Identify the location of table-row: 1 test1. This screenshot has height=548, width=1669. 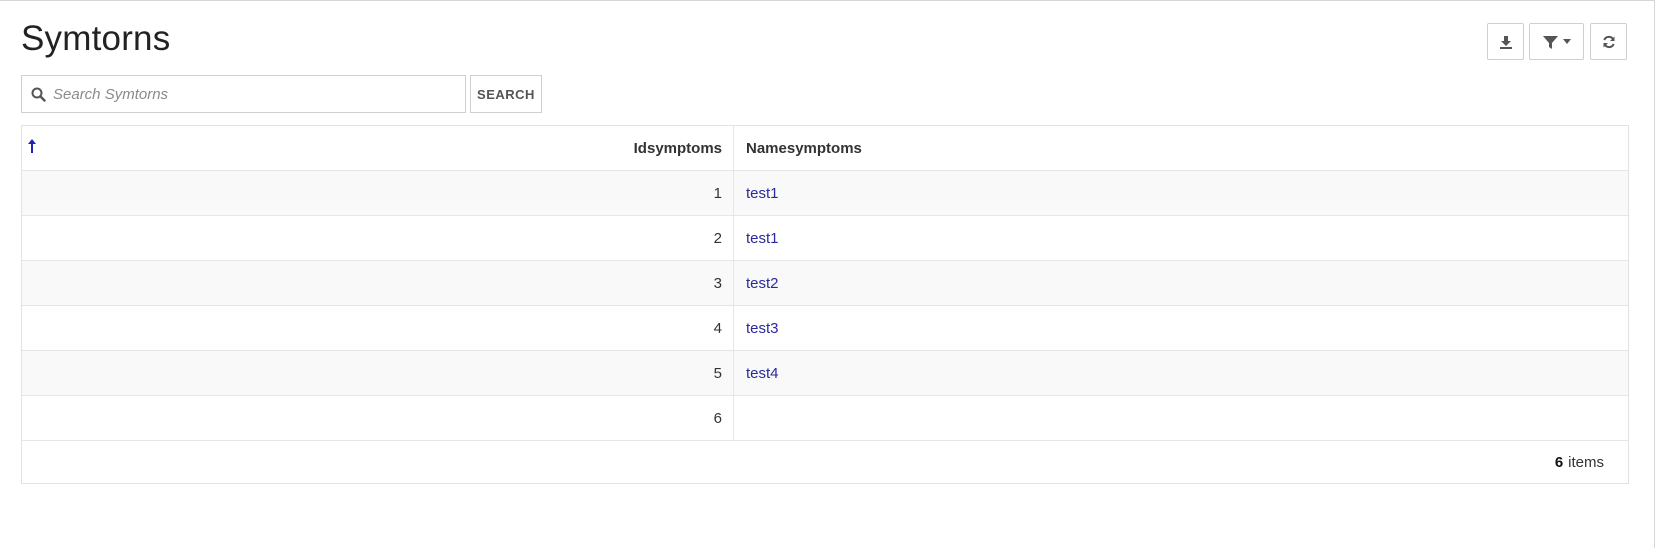
(825, 193).